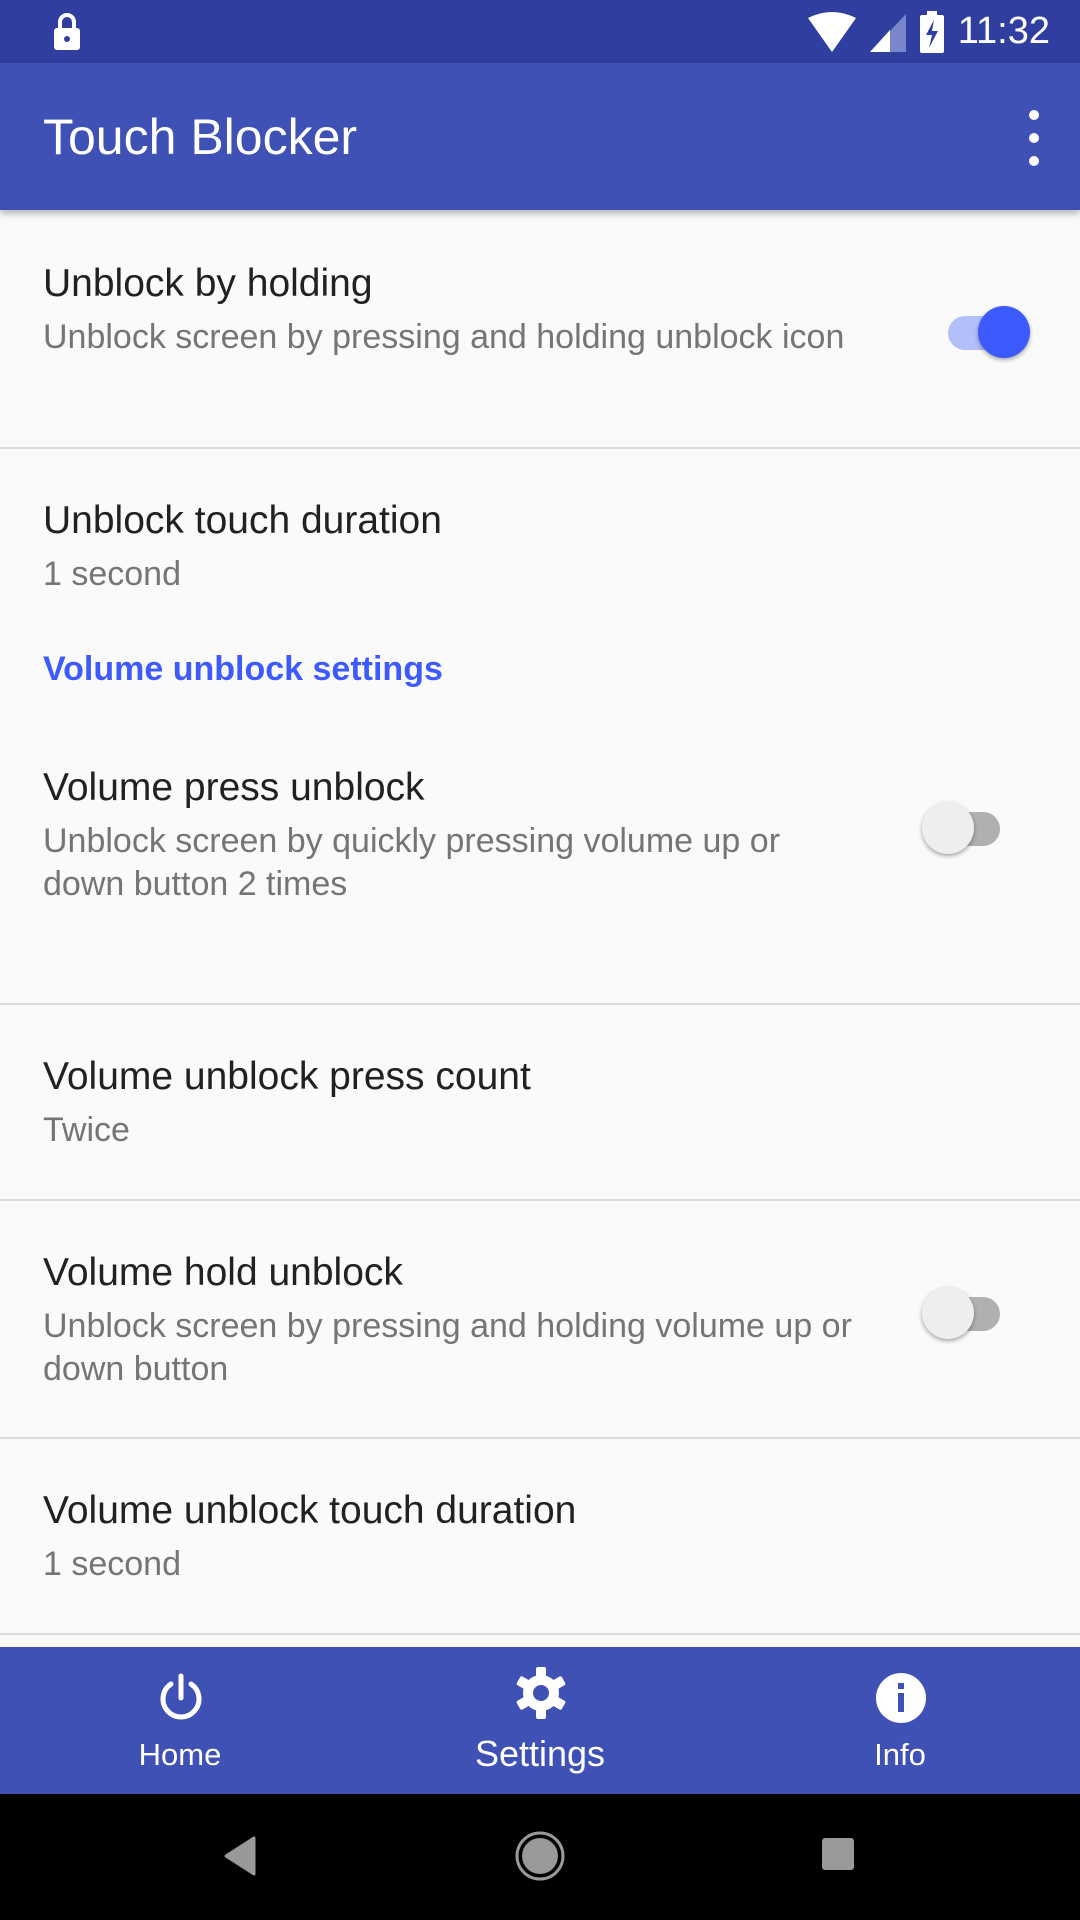  I want to click on wifi-icon, so click(831, 31).